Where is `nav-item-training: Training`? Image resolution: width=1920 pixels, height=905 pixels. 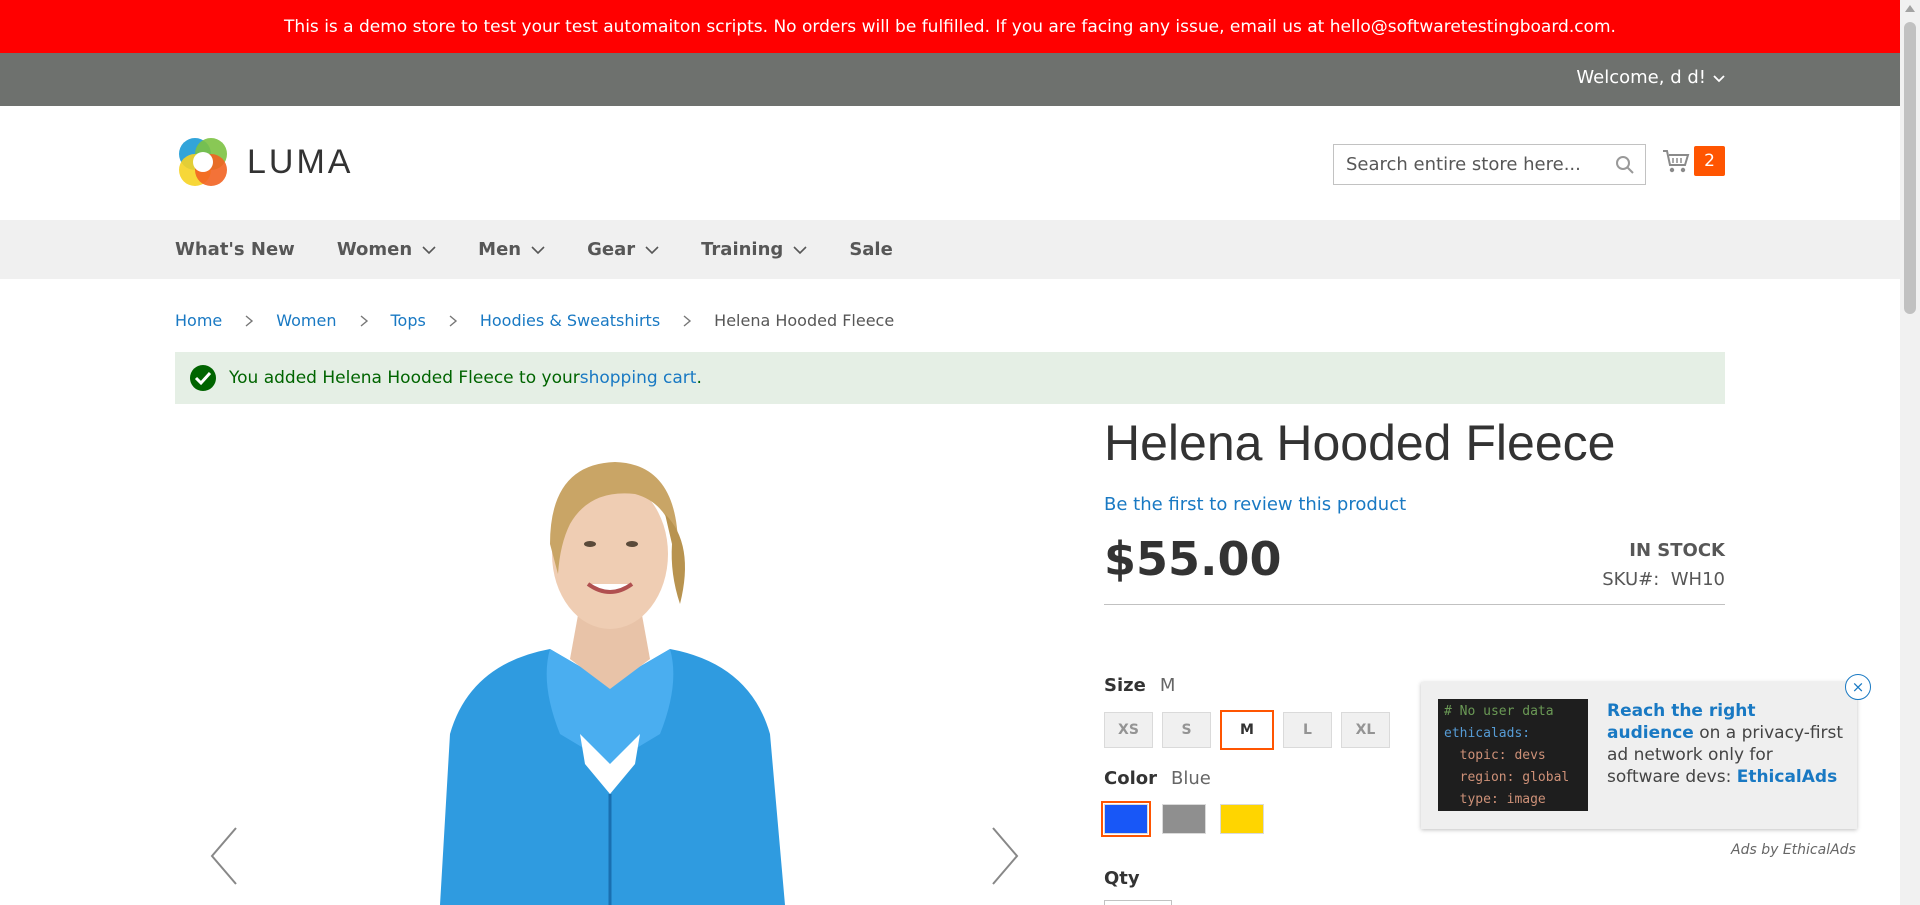
nav-item-training: Training is located at coordinates (754, 249).